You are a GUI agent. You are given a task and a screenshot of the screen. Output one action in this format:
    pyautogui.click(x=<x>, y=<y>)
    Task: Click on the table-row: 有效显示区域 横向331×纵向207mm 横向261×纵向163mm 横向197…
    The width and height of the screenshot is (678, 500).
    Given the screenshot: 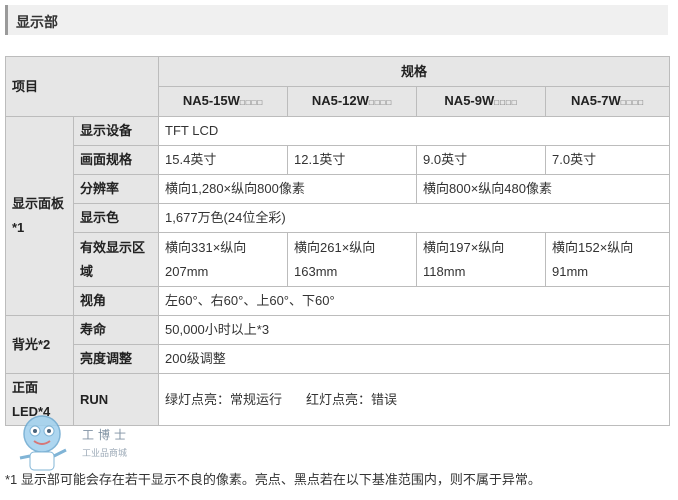 What is the action you would take?
    pyautogui.click(x=338, y=259)
    